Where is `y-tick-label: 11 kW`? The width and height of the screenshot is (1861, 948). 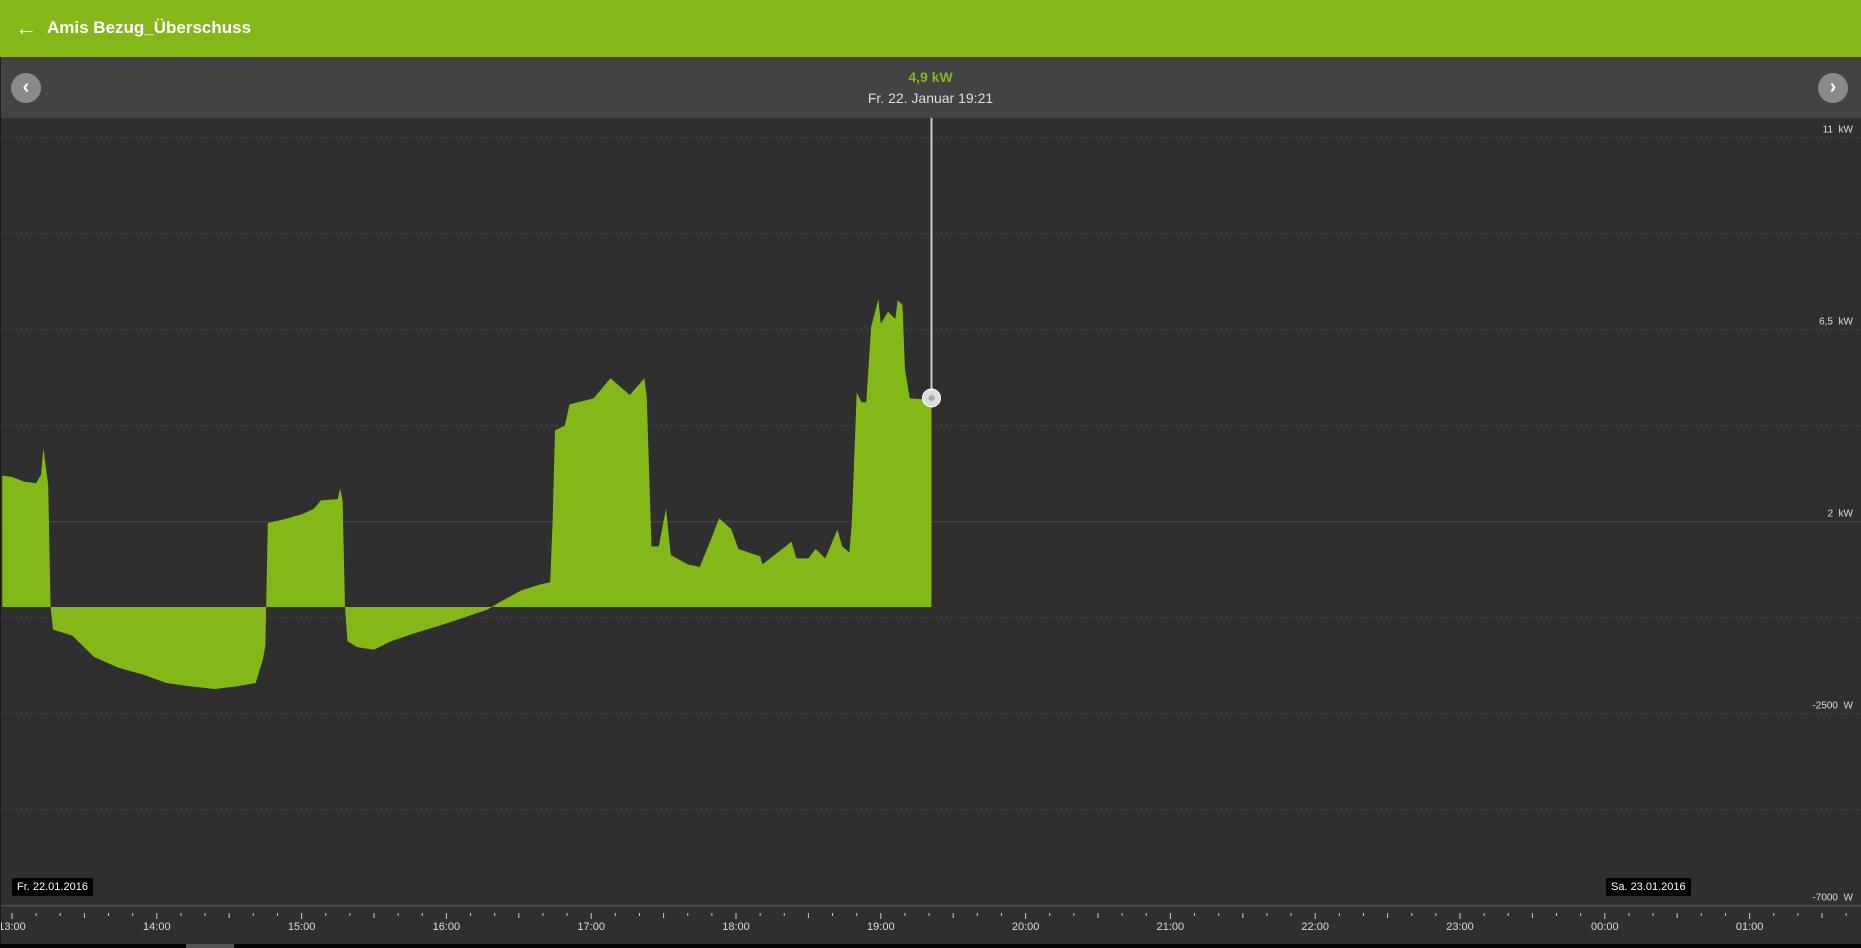
y-tick-label: 11 kW is located at coordinates (1838, 130).